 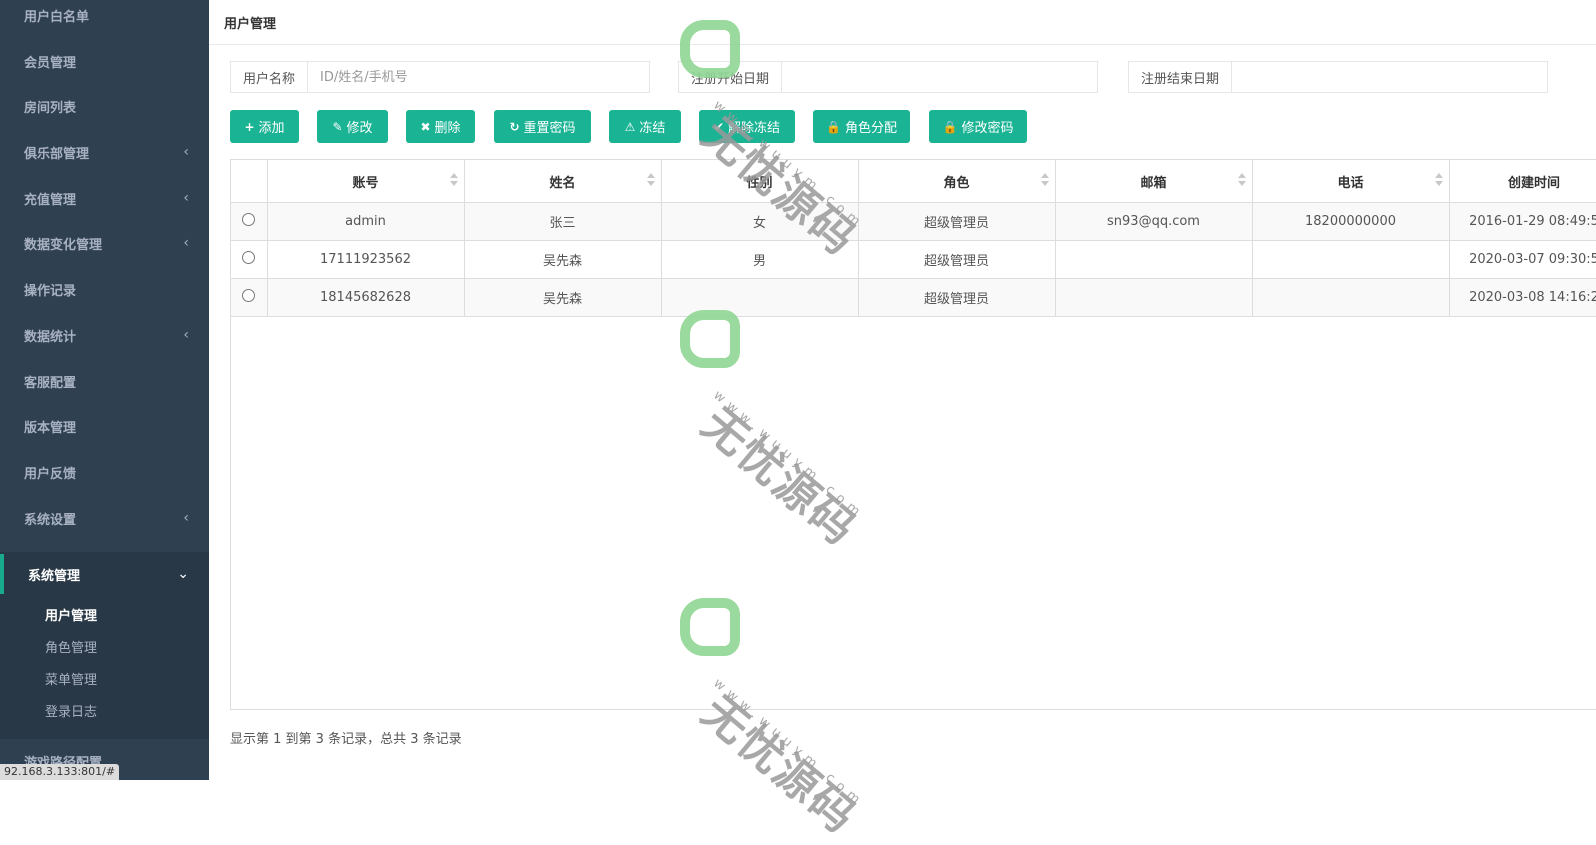 I want to click on reset-password-button: ↻ 重置密码, so click(x=542, y=126).